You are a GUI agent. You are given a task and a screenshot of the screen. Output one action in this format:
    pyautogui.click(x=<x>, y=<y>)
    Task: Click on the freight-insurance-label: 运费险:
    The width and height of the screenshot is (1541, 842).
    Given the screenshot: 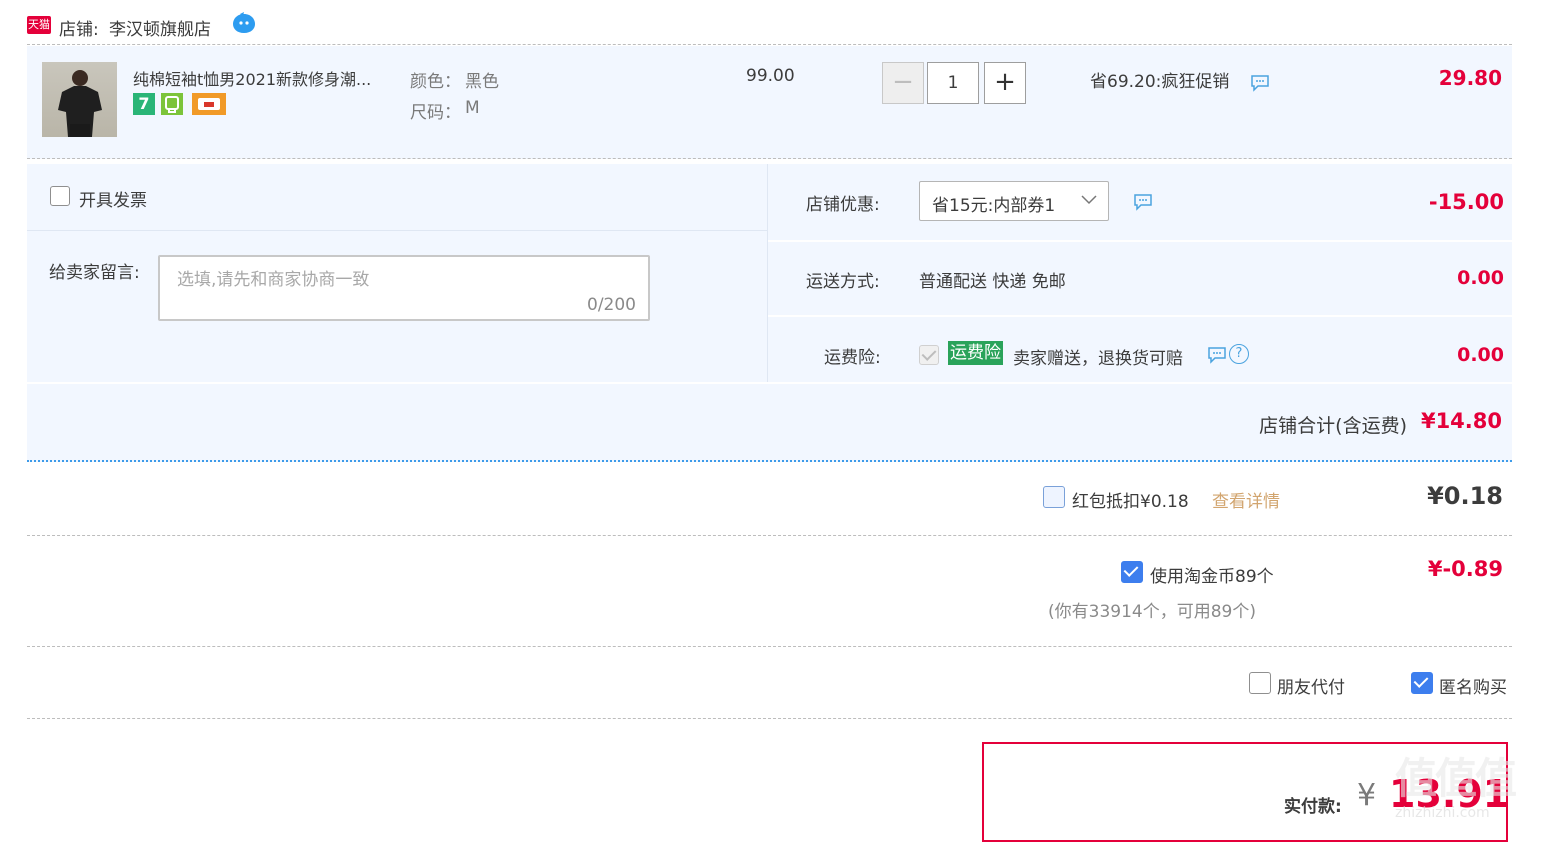 What is the action you would take?
    pyautogui.click(x=852, y=358)
    